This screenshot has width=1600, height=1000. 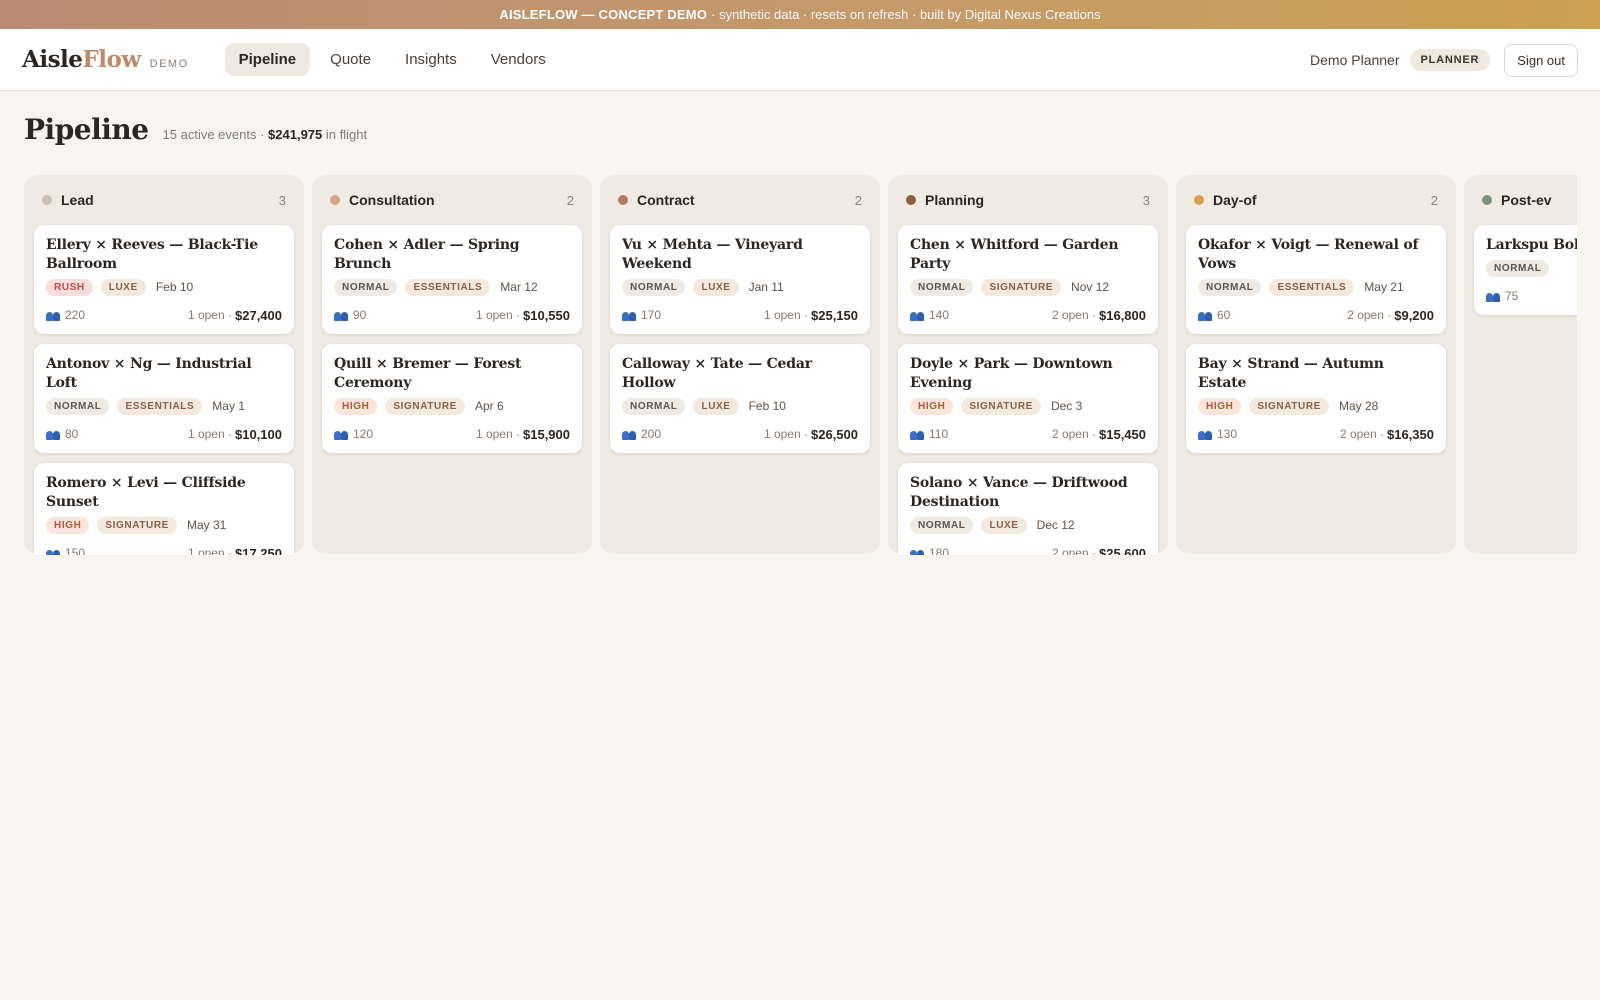 What do you see at coordinates (164, 434) in the screenshot?
I see `event-footer: 80 1 open · $10,100` at bounding box center [164, 434].